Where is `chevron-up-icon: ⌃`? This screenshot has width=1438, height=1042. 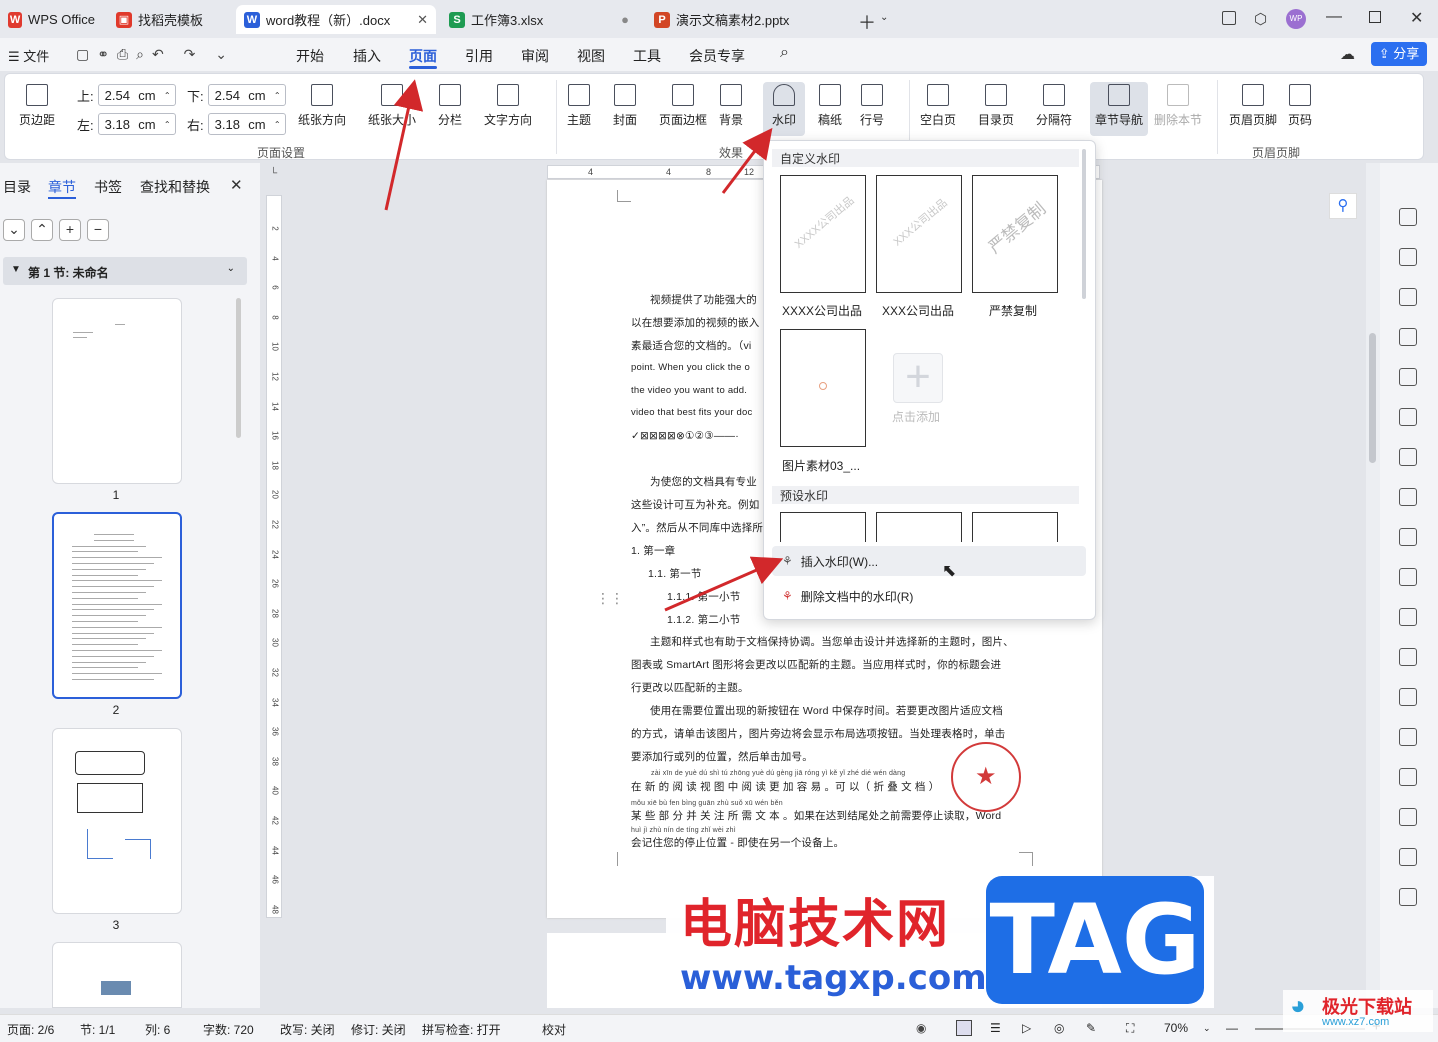 chevron-up-icon: ⌃ is located at coordinates (42, 230).